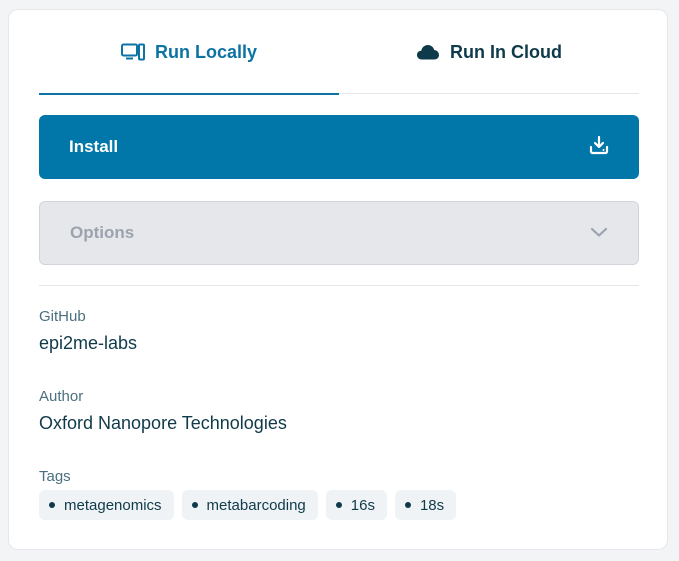 The width and height of the screenshot is (679, 561). I want to click on tags-label: Tags, so click(55, 476).